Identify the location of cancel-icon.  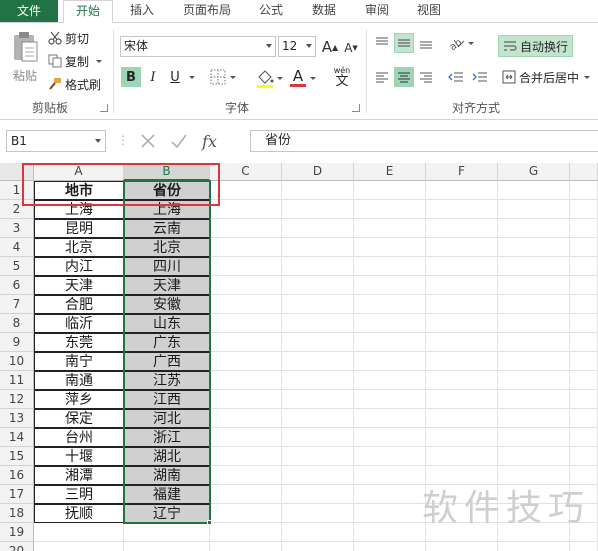
(148, 141).